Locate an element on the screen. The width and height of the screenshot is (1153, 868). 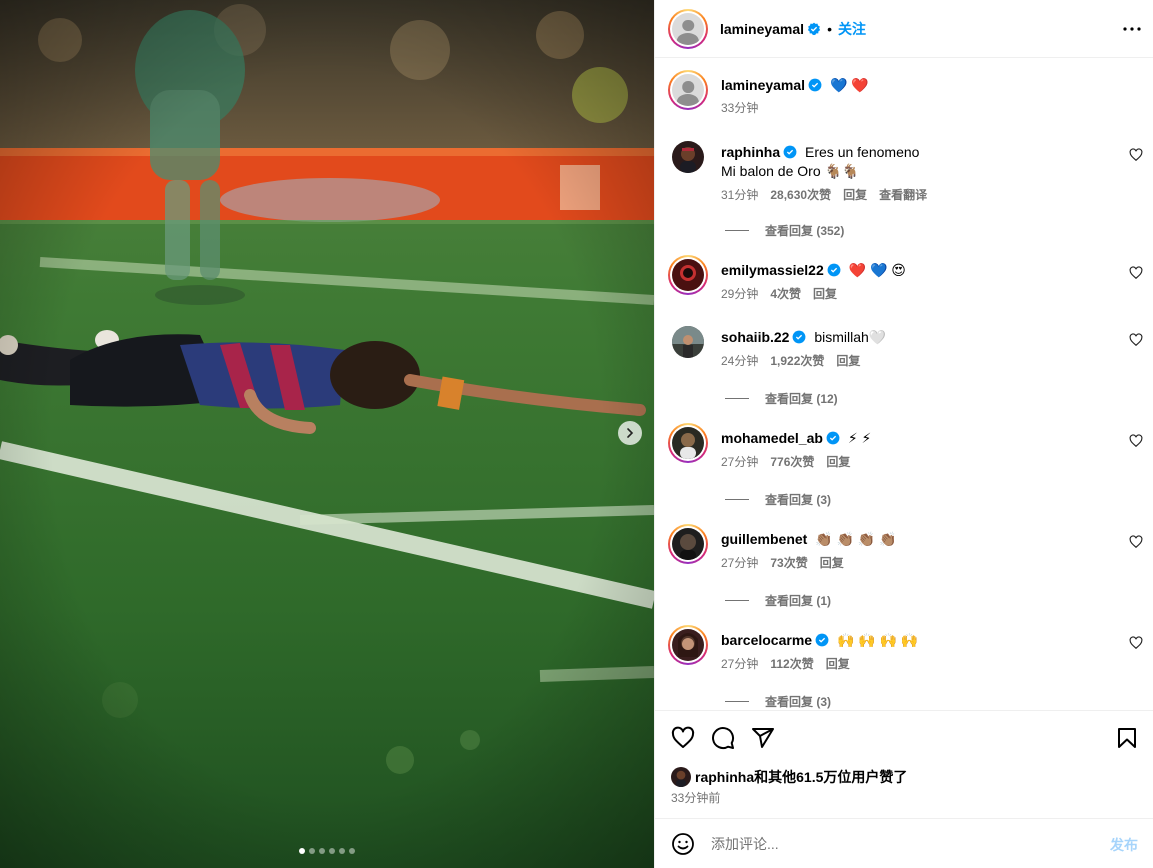
see-translation-button: 查看翻译 is located at coordinates (903, 195).